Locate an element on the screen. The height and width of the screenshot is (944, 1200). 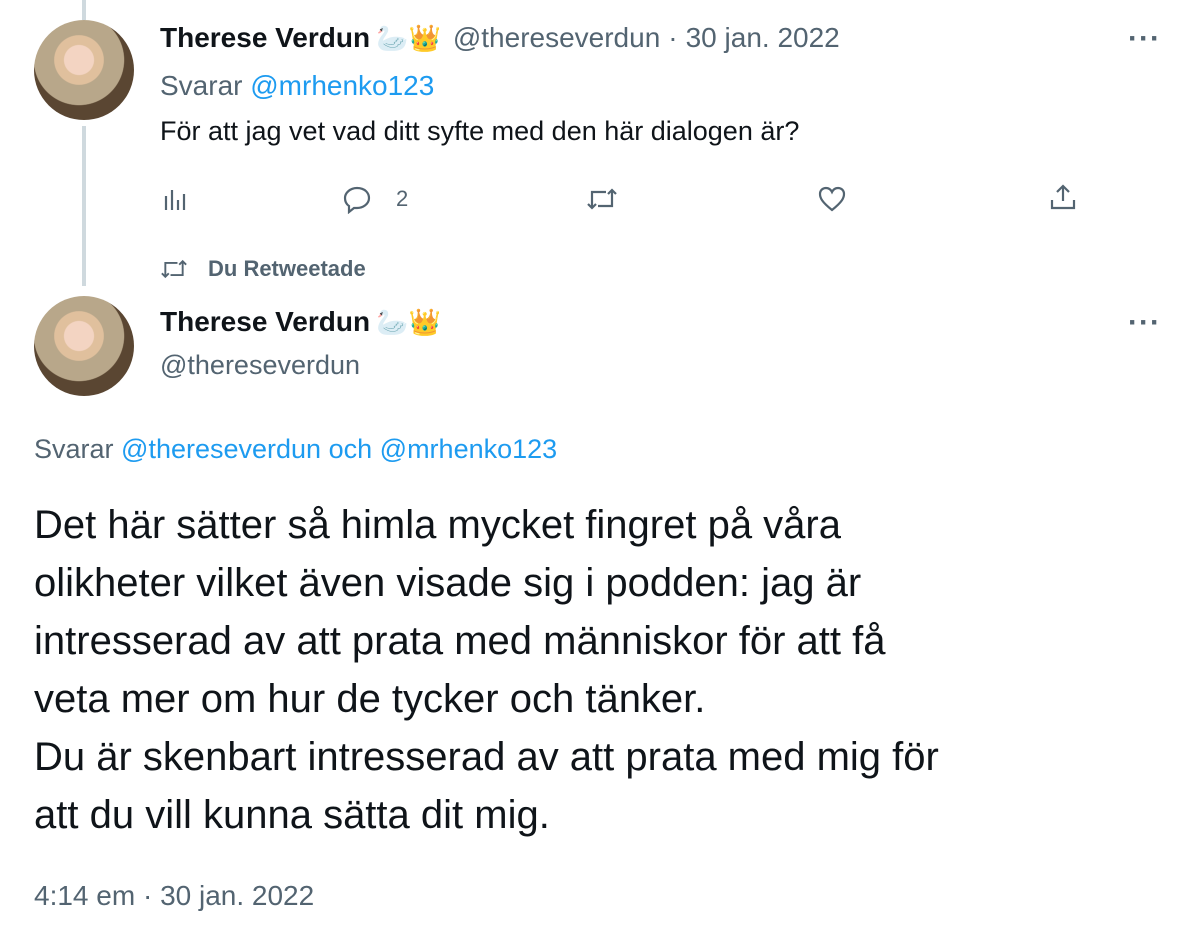
tweet-timestamp: 4:14 em · 30 jan. 2022 is located at coordinates (174, 896).